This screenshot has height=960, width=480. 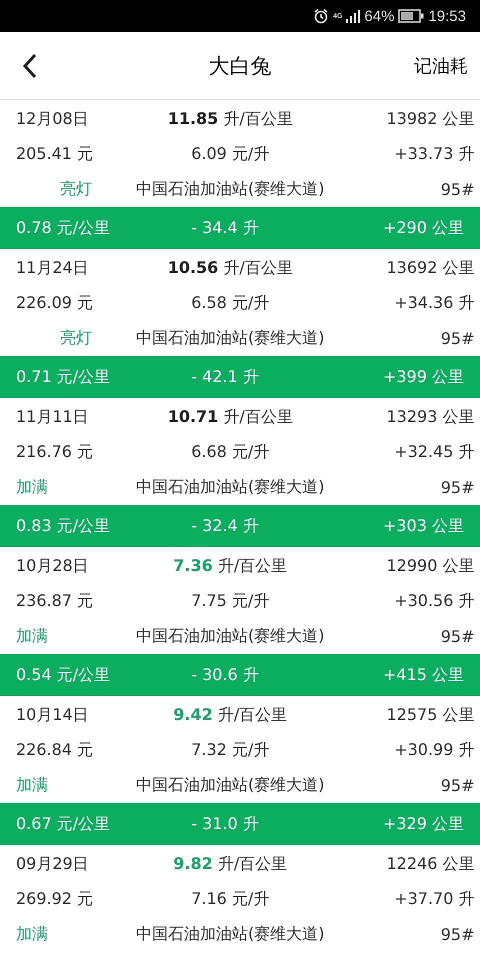 I want to click on fuel-price: 6.58 元/升, so click(x=230, y=303).